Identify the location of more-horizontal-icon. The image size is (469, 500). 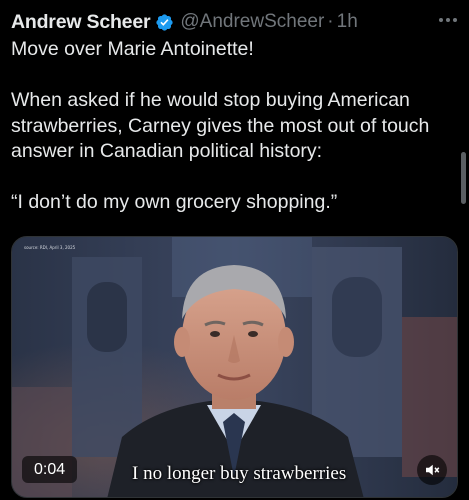
(441, 20).